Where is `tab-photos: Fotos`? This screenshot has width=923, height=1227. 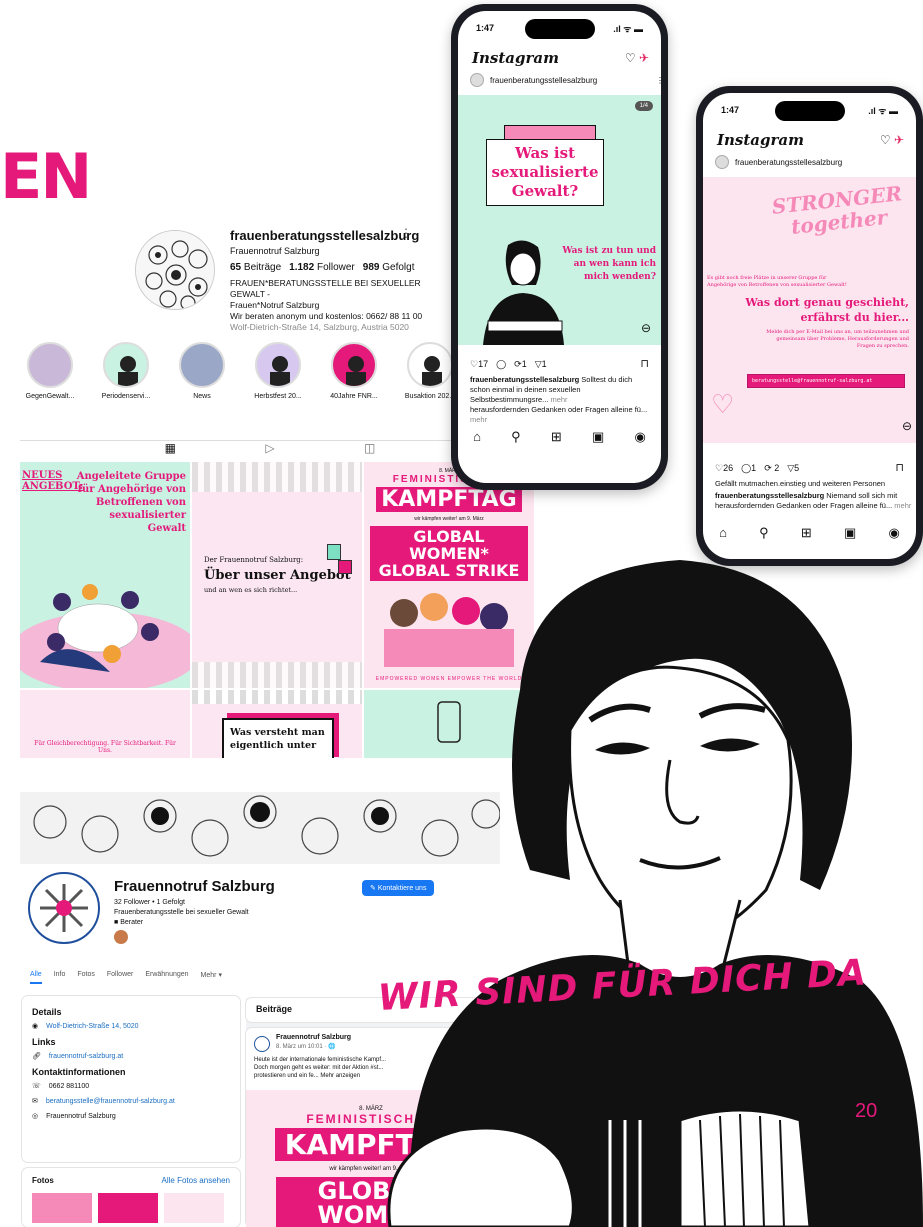 tab-photos: Fotos is located at coordinates (86, 977).